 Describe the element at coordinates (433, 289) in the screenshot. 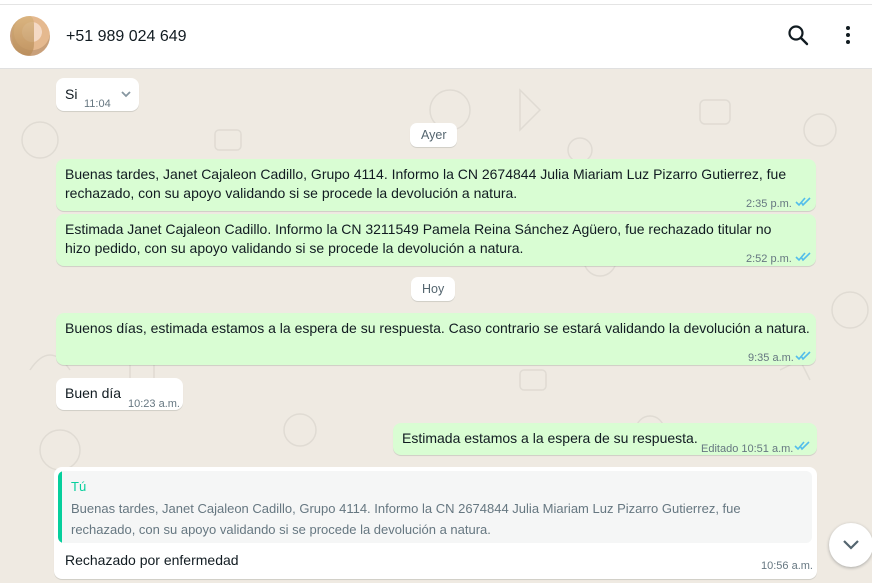

I see `date-divider: Hoy` at that location.